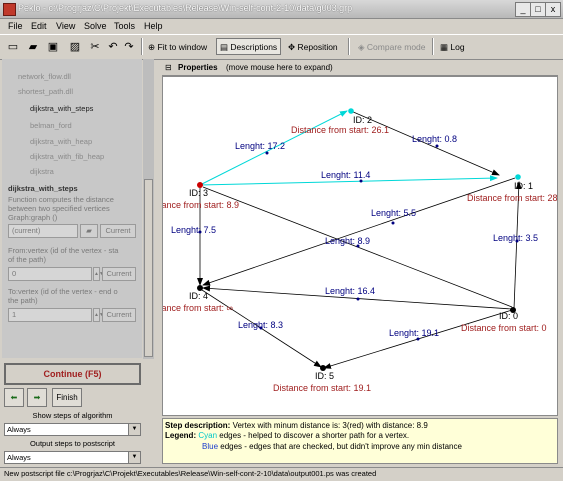 This screenshot has width=563, height=481. I want to click on reposition-button: ✥ Reposition, so click(313, 46).